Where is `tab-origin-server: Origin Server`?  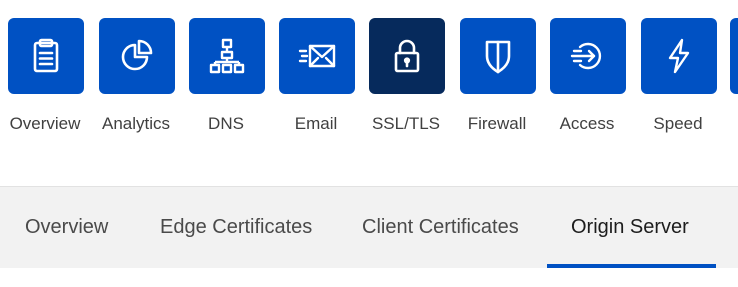
tab-origin-server: Origin Server is located at coordinates (630, 228).